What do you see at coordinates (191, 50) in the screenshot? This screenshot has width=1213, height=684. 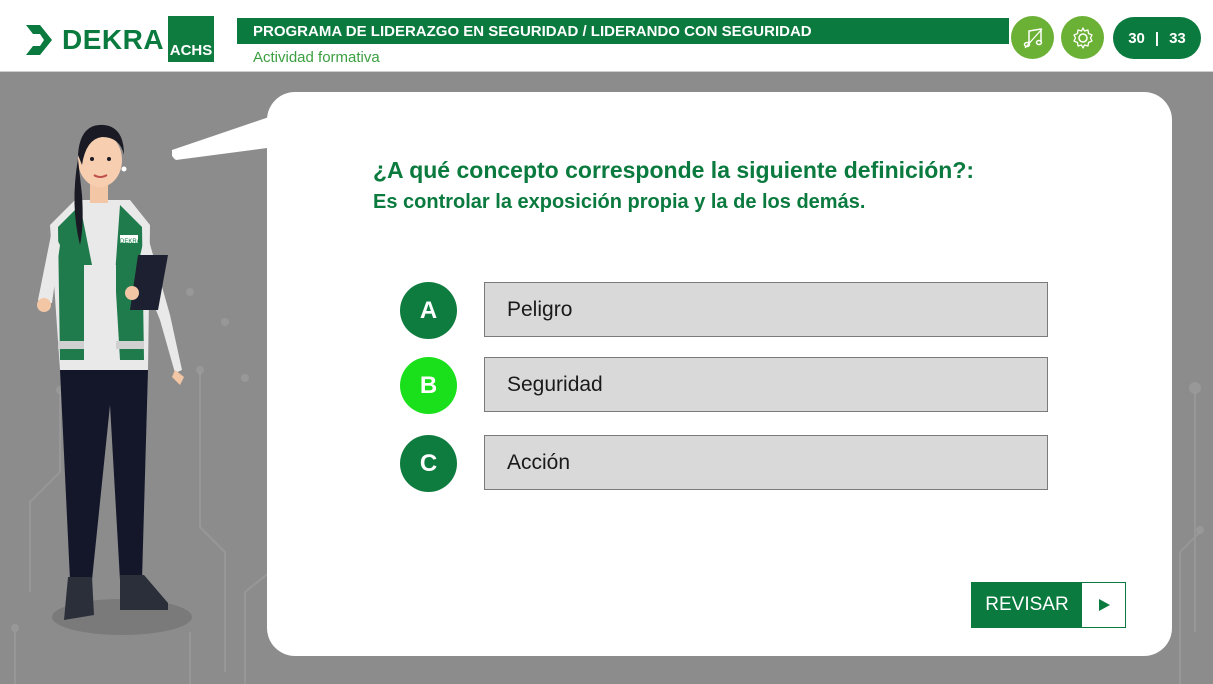 I see `achs-logo-text: ACHS` at bounding box center [191, 50].